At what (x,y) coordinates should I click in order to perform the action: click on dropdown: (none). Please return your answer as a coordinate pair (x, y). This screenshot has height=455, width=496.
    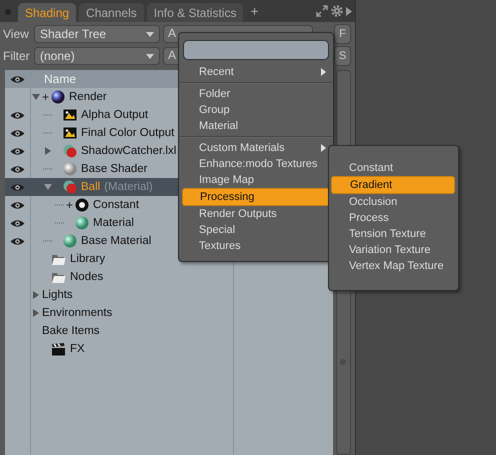
    Looking at the image, I should click on (97, 56).